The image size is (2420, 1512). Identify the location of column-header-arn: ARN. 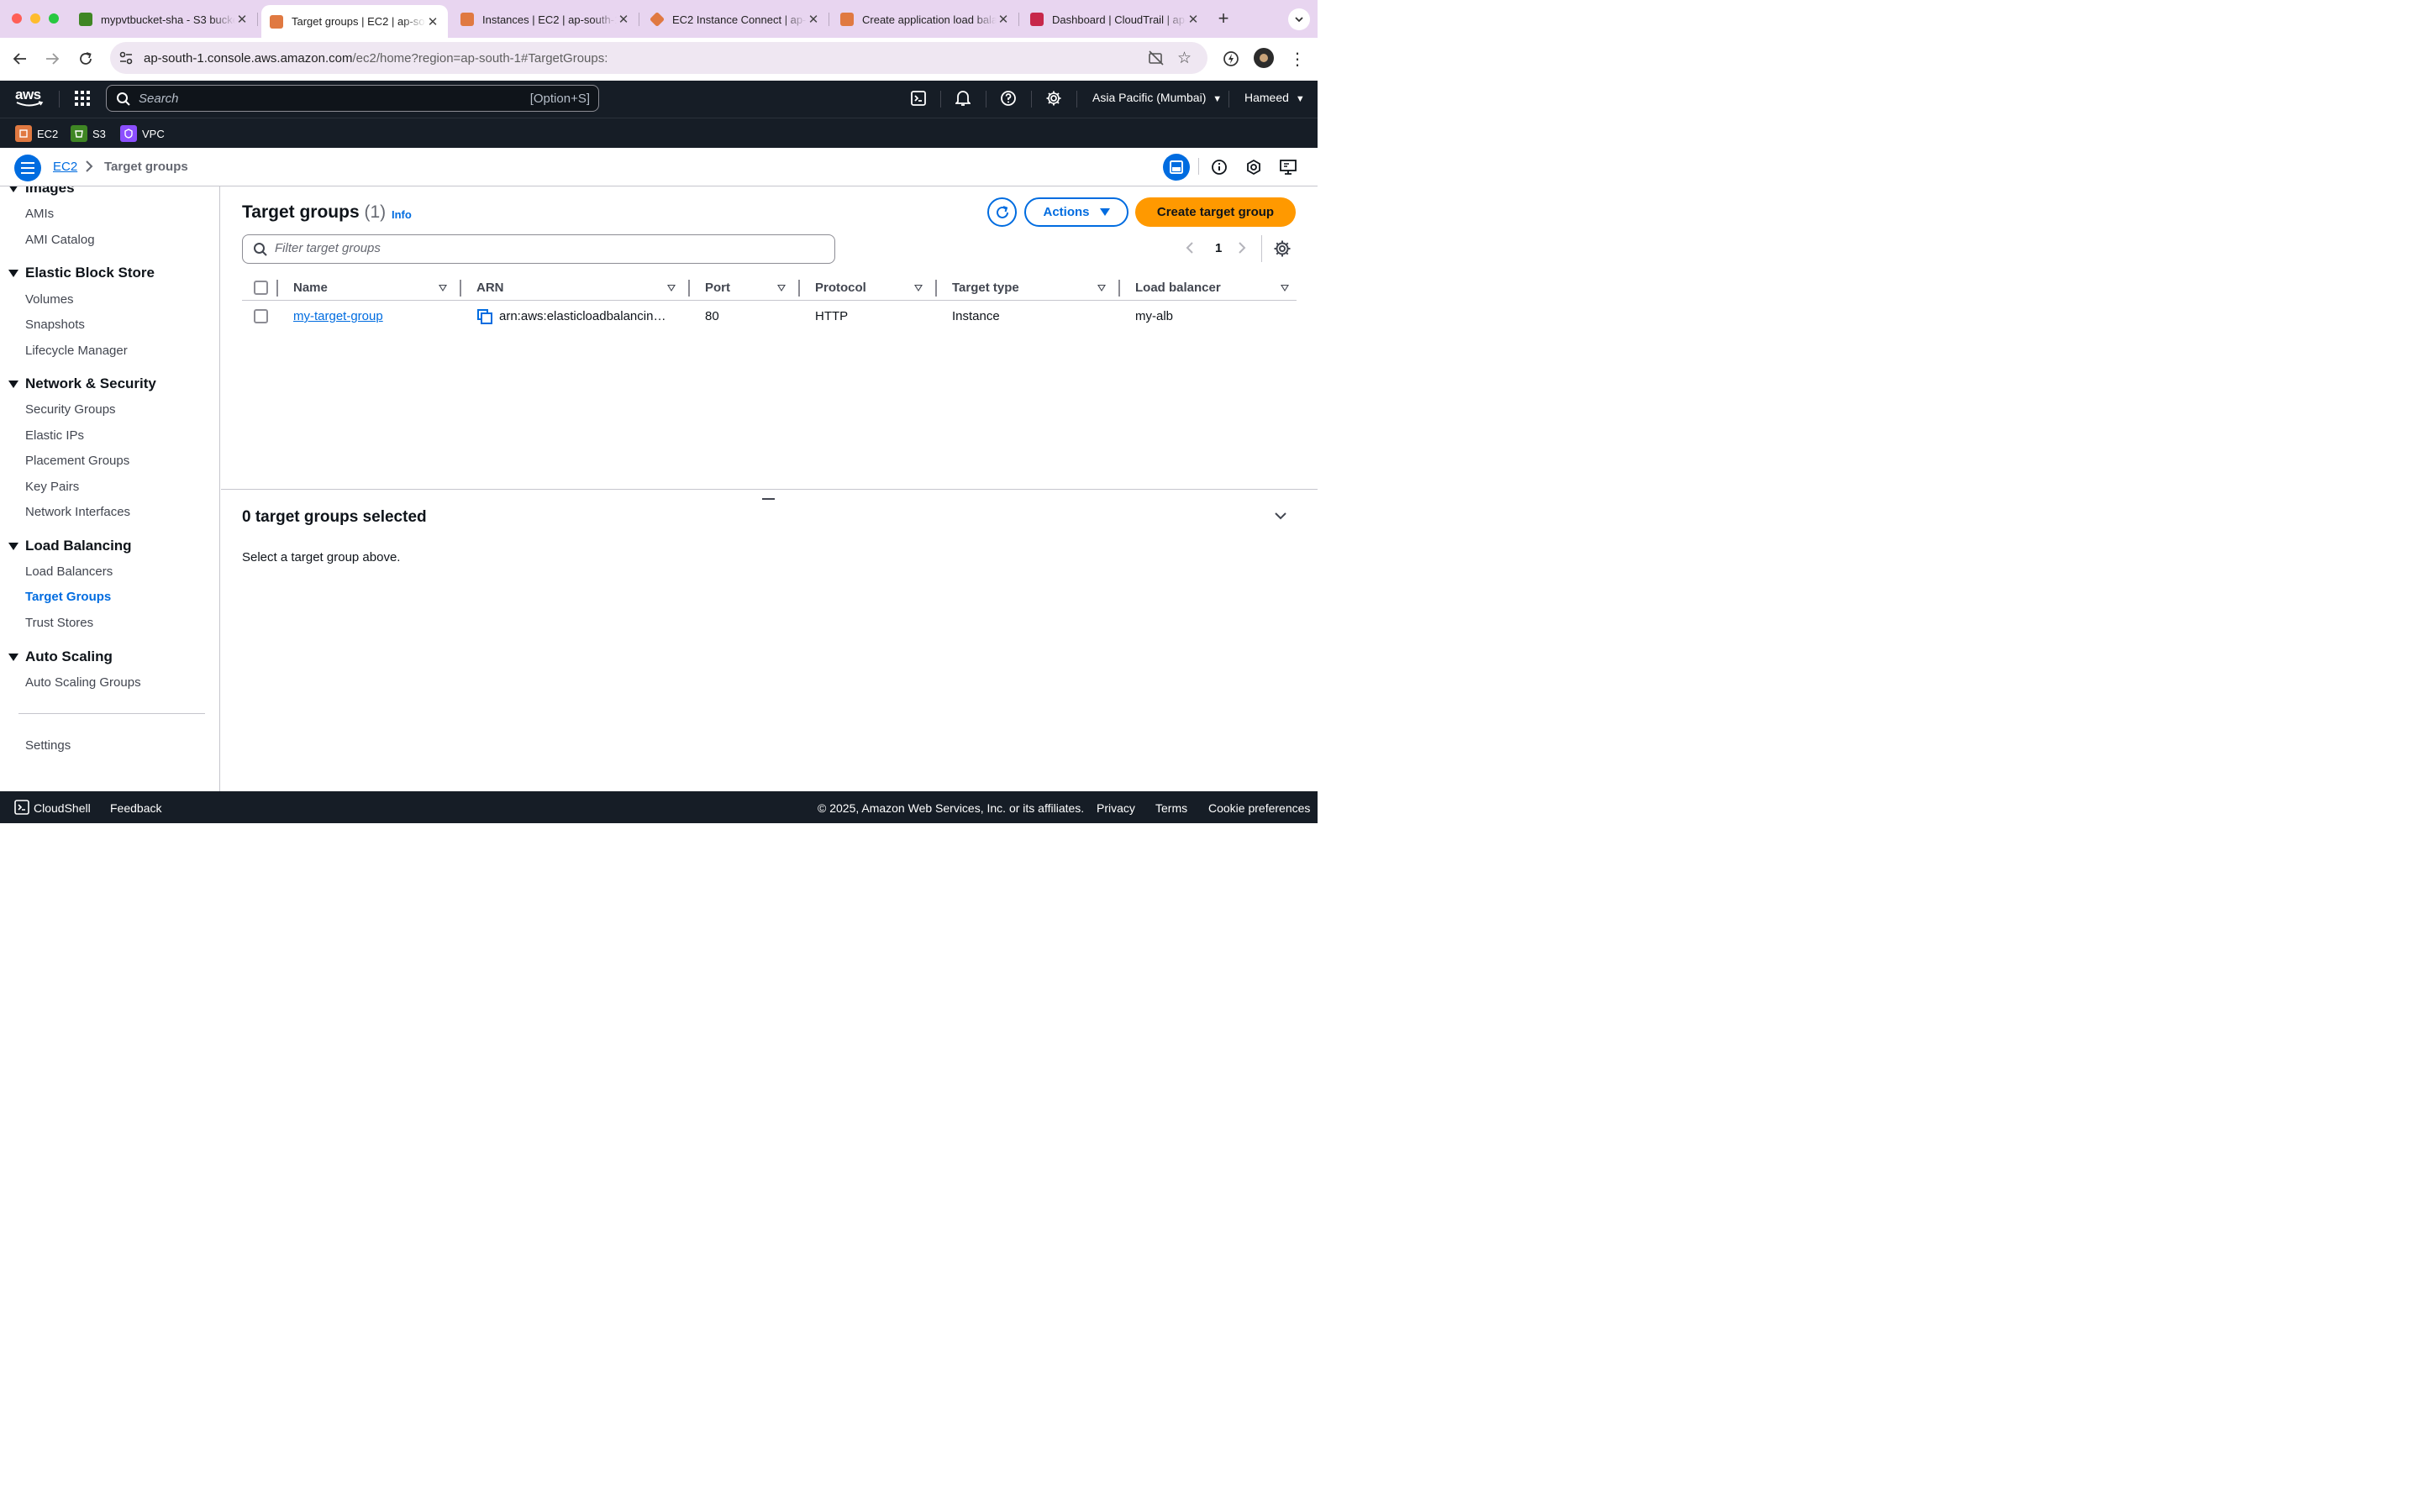
(490, 288).